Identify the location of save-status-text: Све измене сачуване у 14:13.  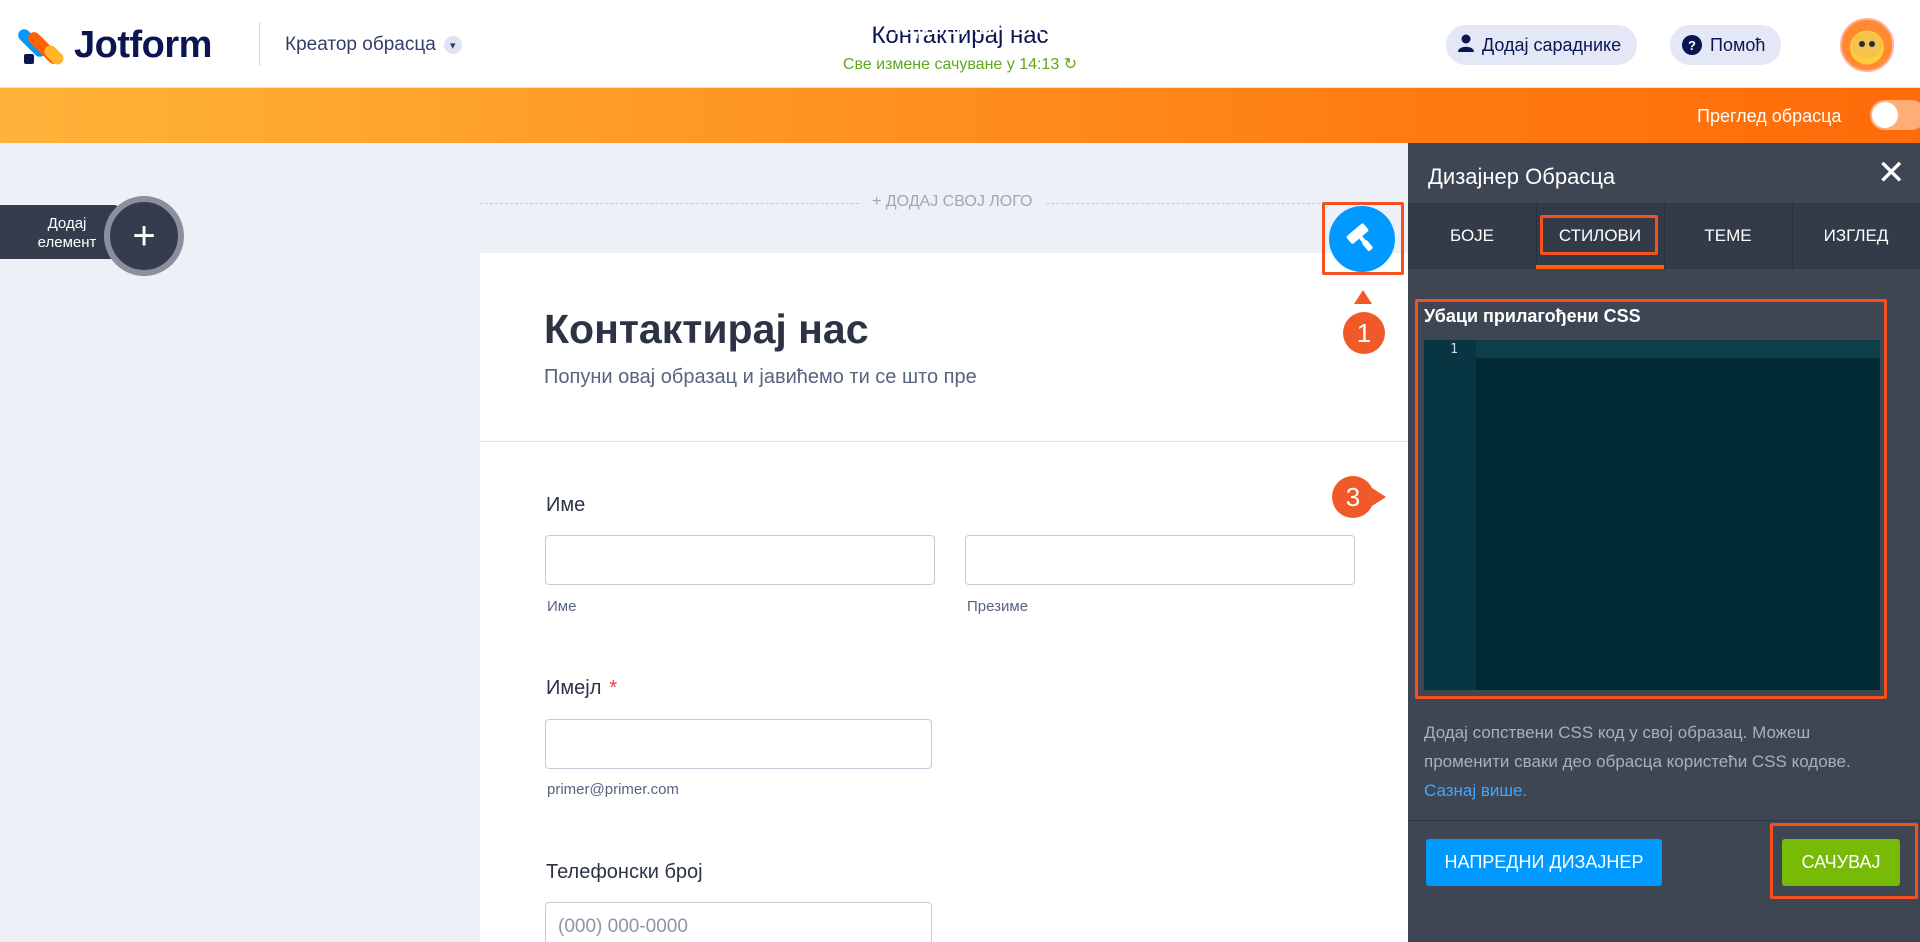
(951, 64).